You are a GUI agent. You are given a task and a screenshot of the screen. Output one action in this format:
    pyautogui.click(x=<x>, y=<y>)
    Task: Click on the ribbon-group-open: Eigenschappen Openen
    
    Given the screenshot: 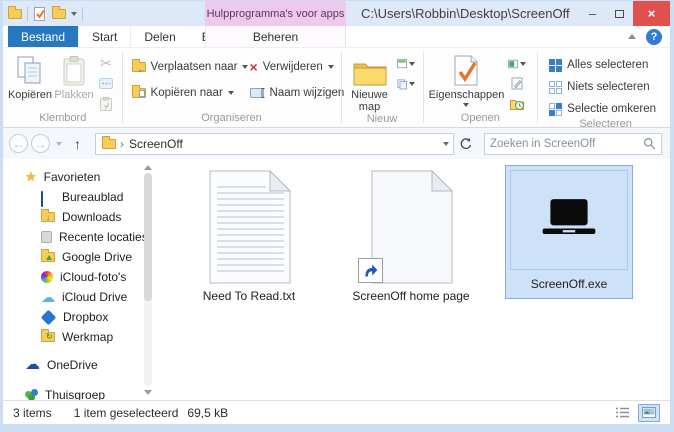 What is the action you would take?
    pyautogui.click(x=480, y=88)
    